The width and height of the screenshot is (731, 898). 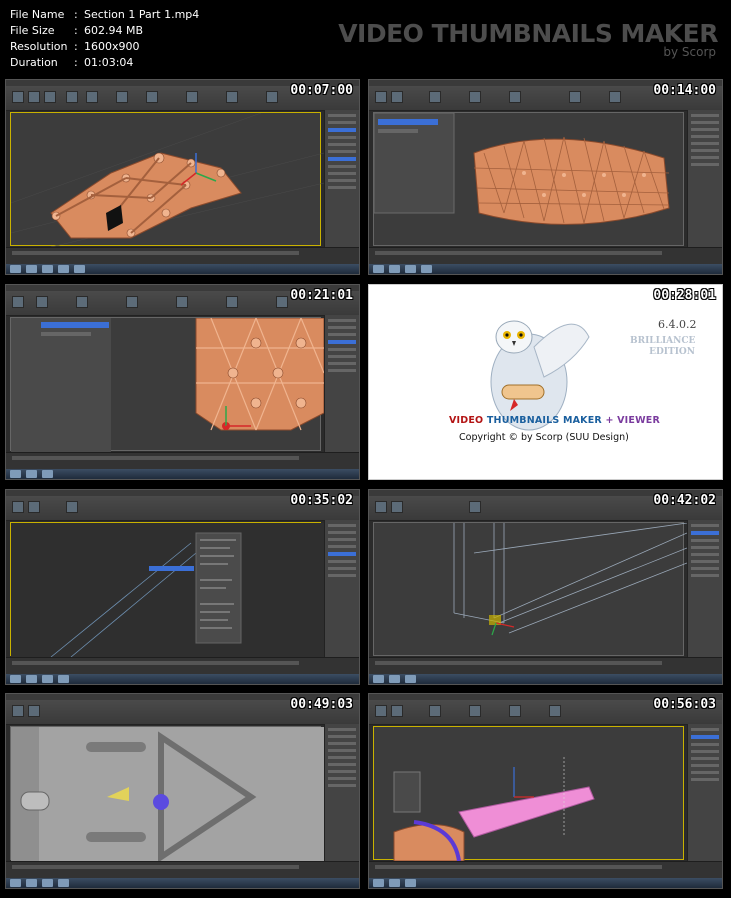 I want to click on thumbnail-8: 00:56:03, so click(x=545, y=791).